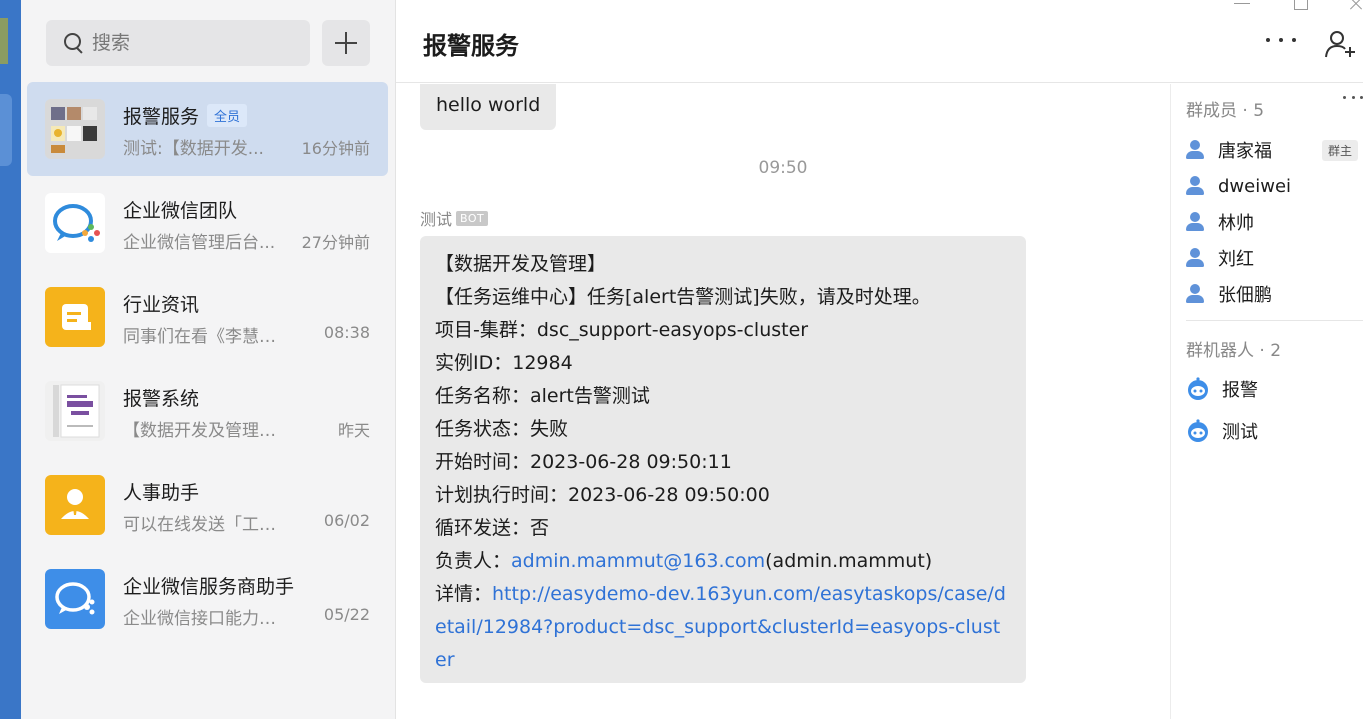  Describe the element at coordinates (4, 41) in the screenshot. I see `user-avatar` at that location.